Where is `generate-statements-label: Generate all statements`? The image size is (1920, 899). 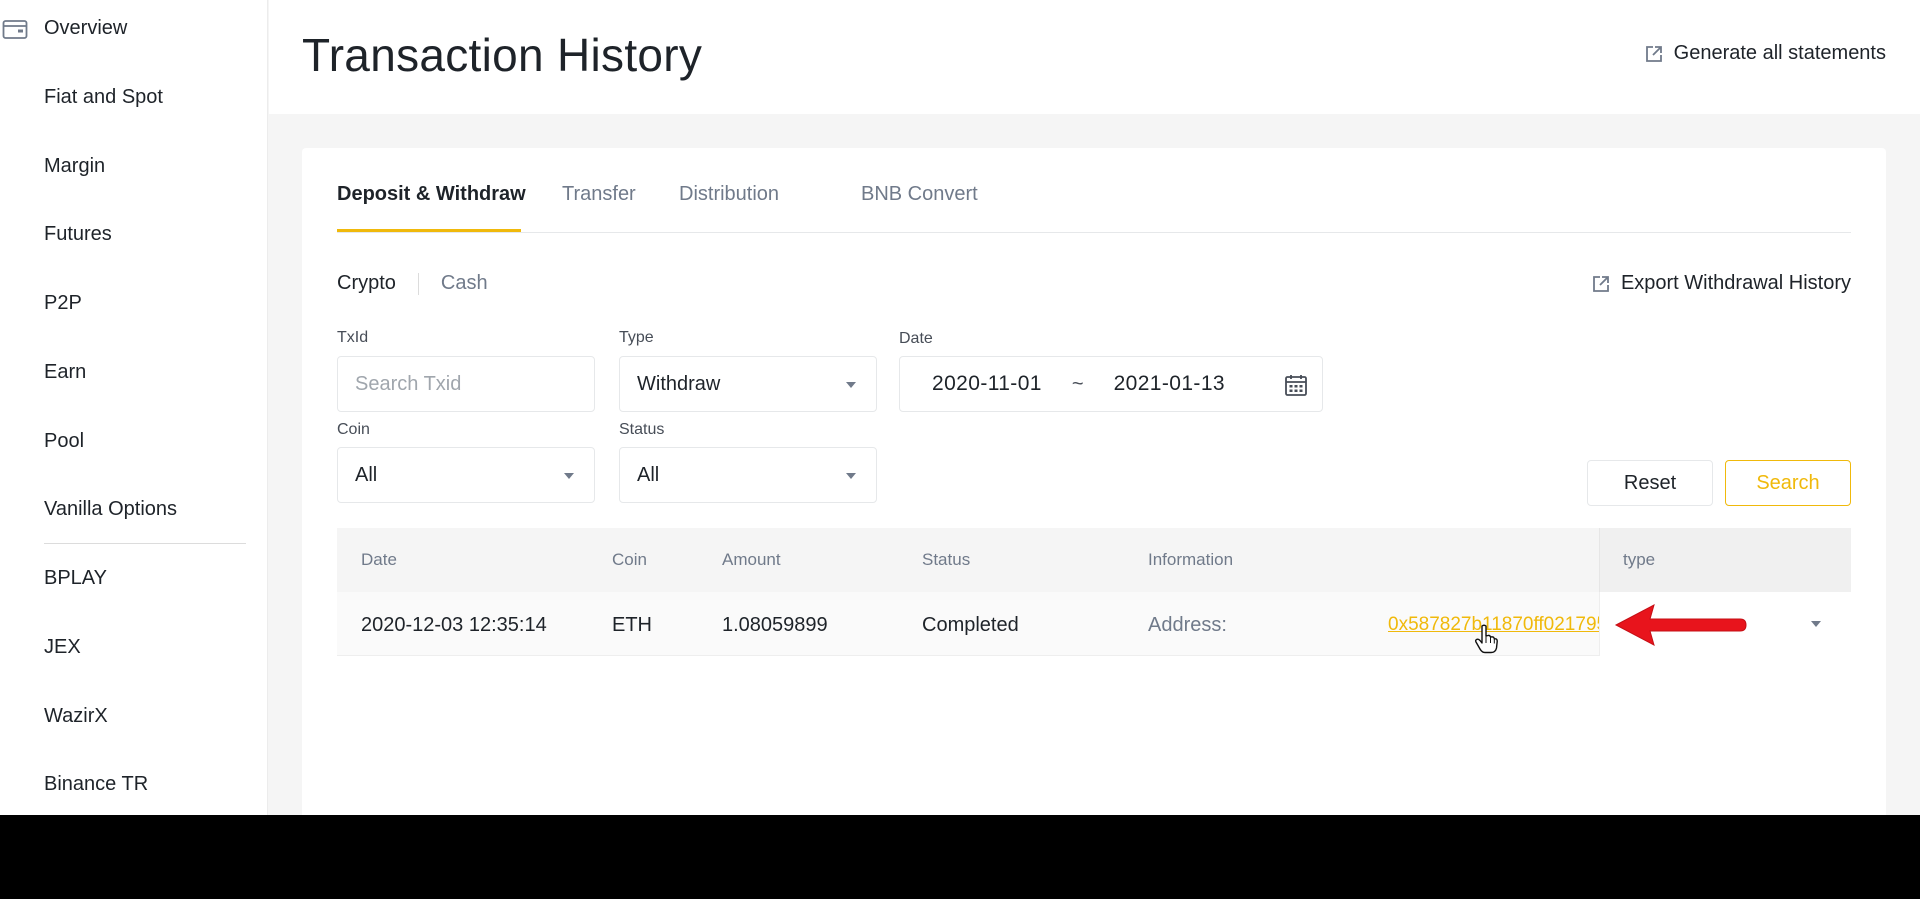
generate-statements-label: Generate all statements is located at coordinates (1779, 53).